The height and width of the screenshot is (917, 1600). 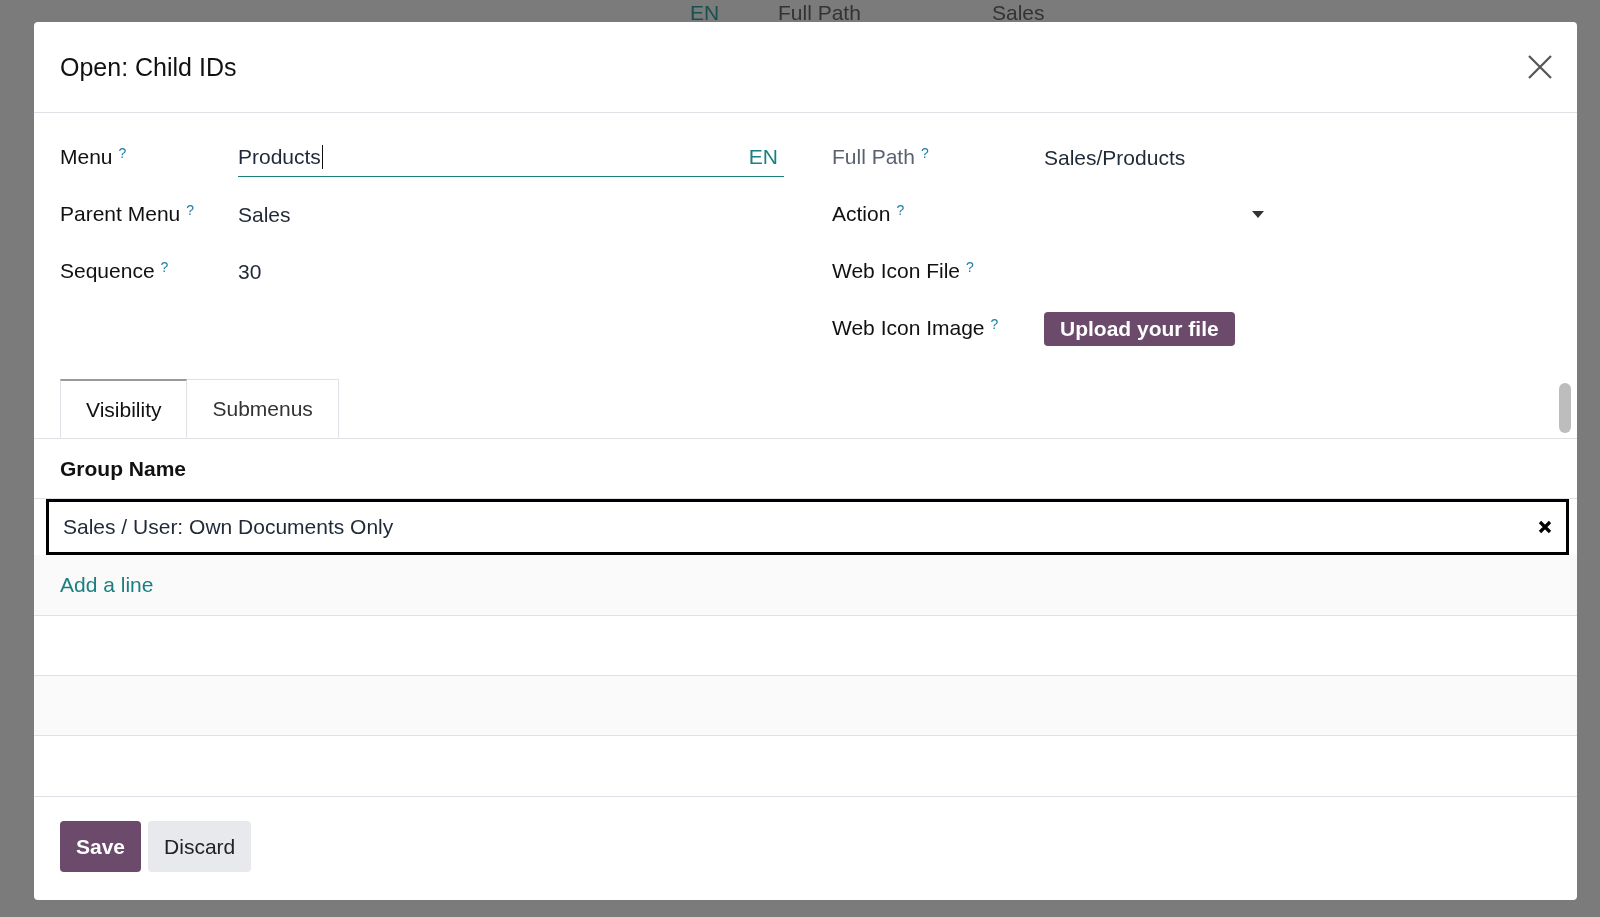 I want to click on field-label: Action, so click(x=861, y=214).